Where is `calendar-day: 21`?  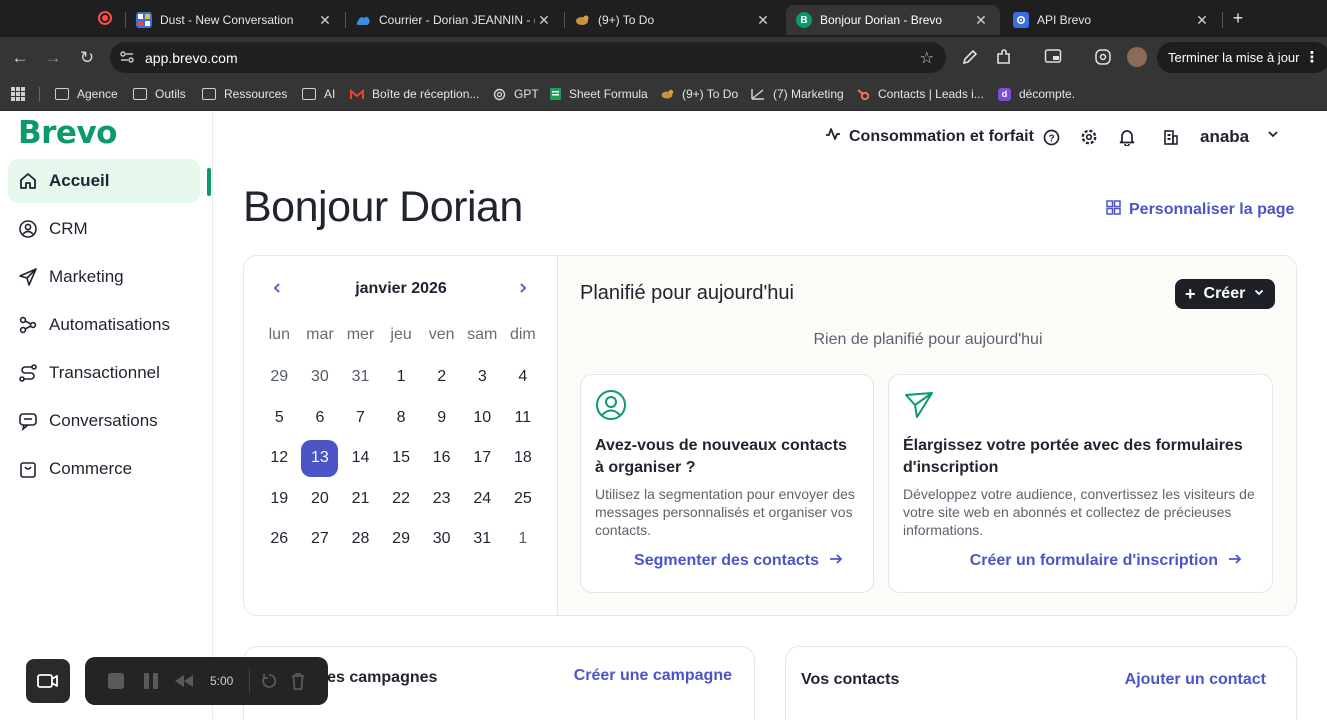 calendar-day: 21 is located at coordinates (360, 499).